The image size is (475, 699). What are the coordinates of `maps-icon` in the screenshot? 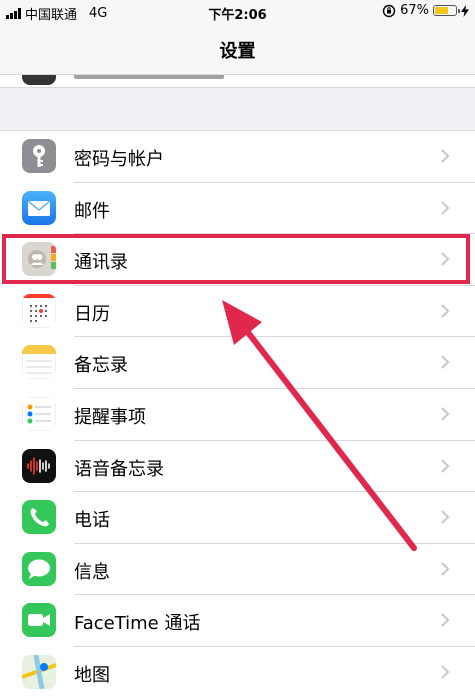 It's located at (39, 671).